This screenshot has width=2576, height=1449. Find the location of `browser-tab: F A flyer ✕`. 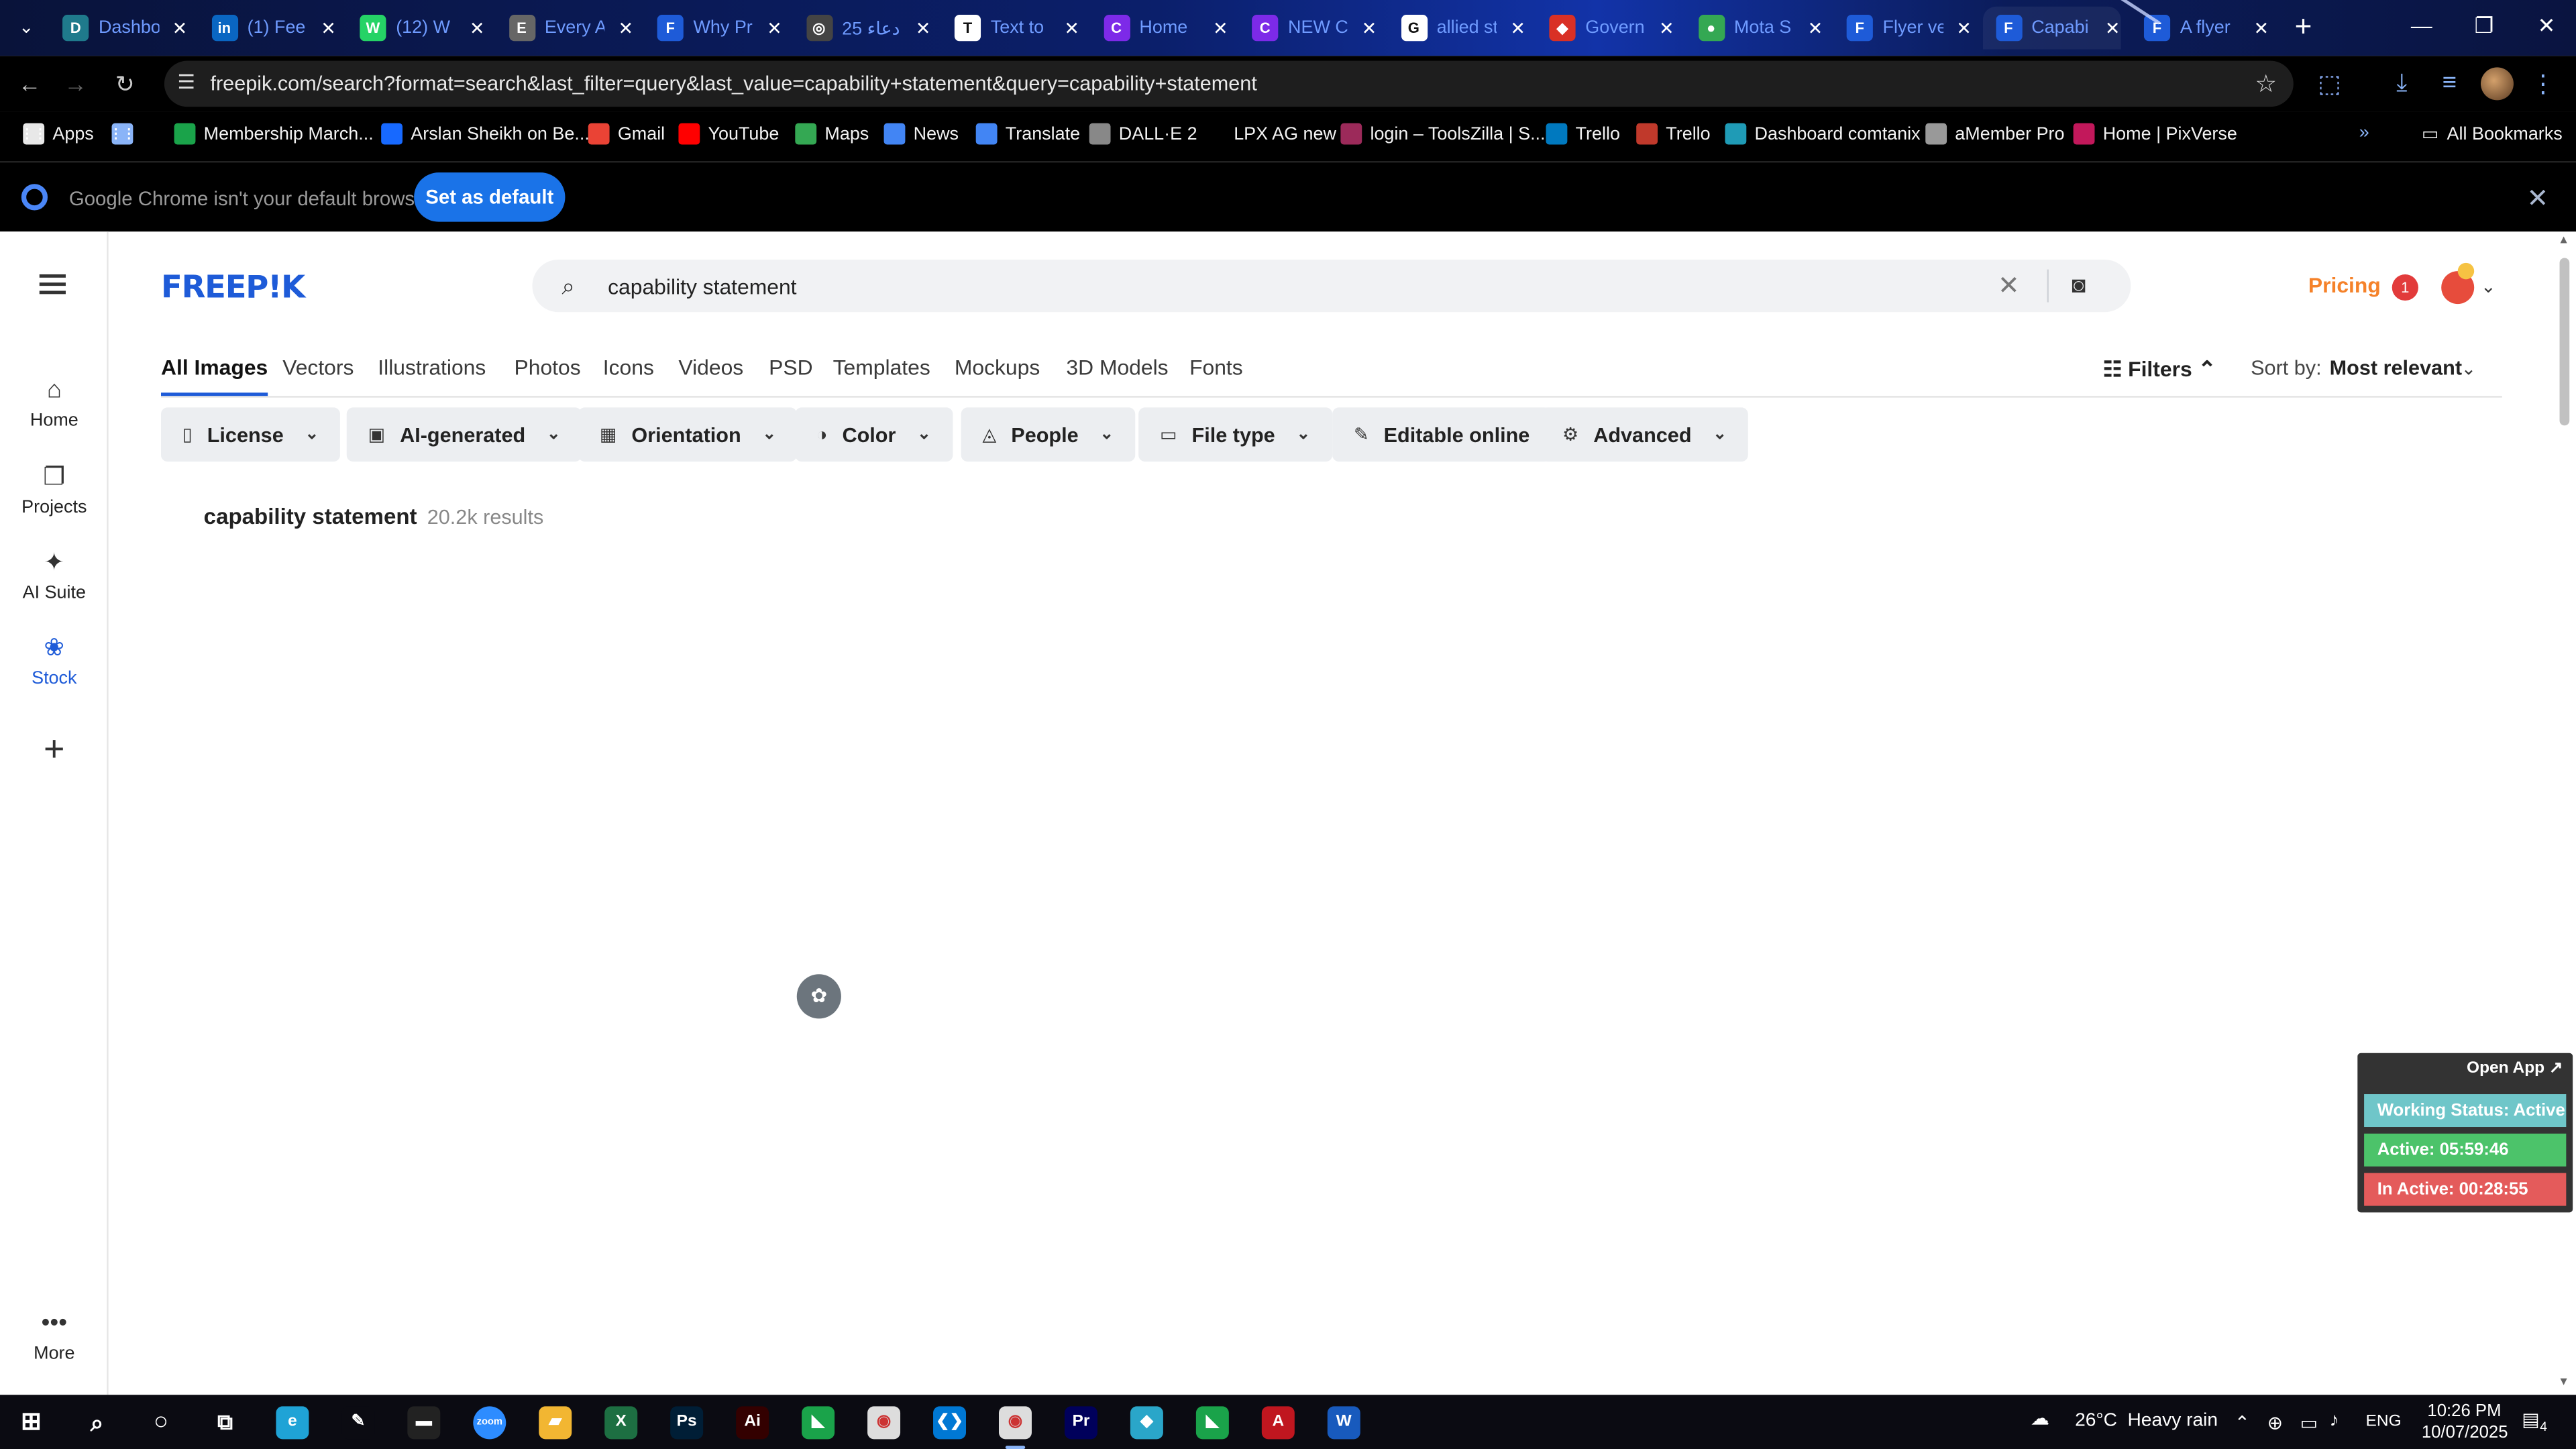

browser-tab: F A flyer ✕ is located at coordinates (2200, 28).